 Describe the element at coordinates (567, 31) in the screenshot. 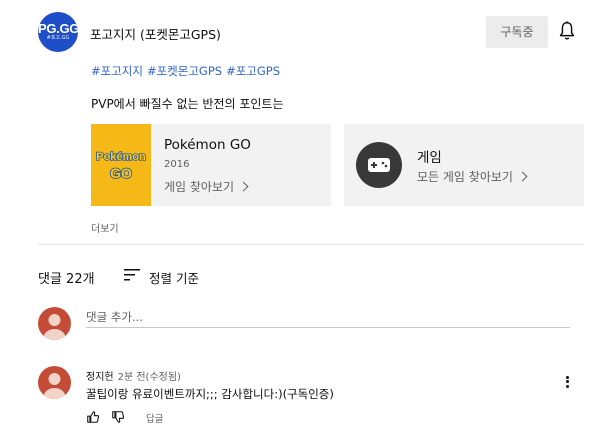

I see `notification-bell-icon` at that location.